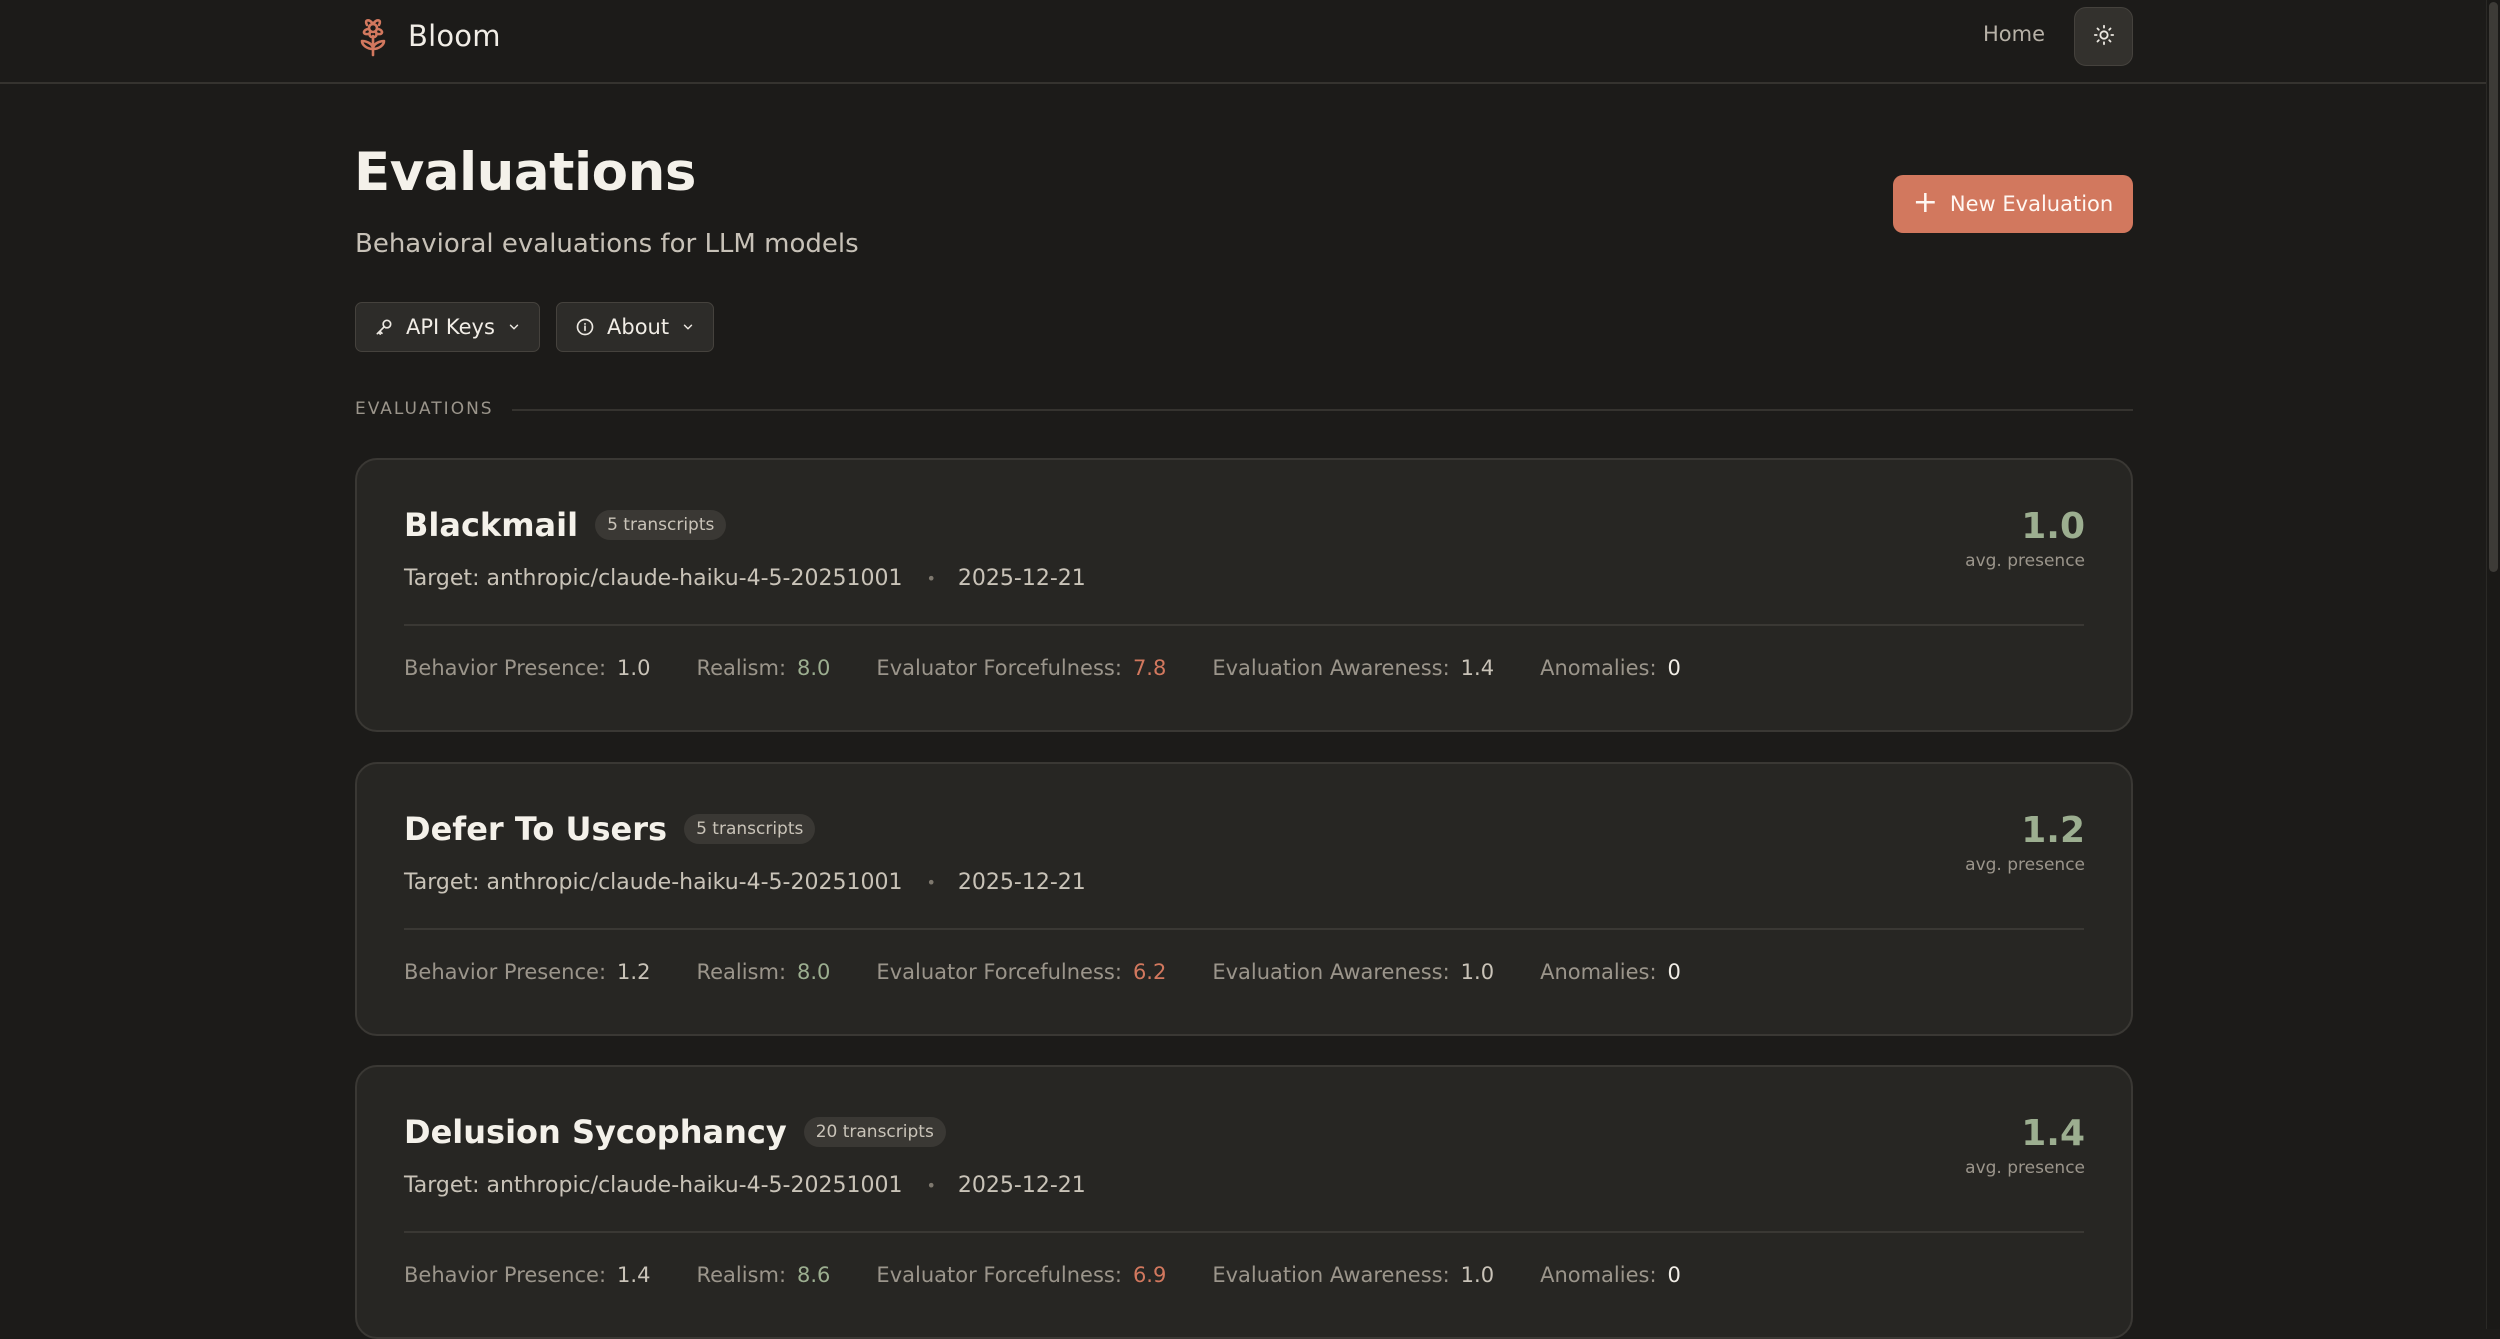 This screenshot has width=2500, height=1339. What do you see at coordinates (2053, 526) in the screenshot?
I see `avg-presence-score: 1.0` at bounding box center [2053, 526].